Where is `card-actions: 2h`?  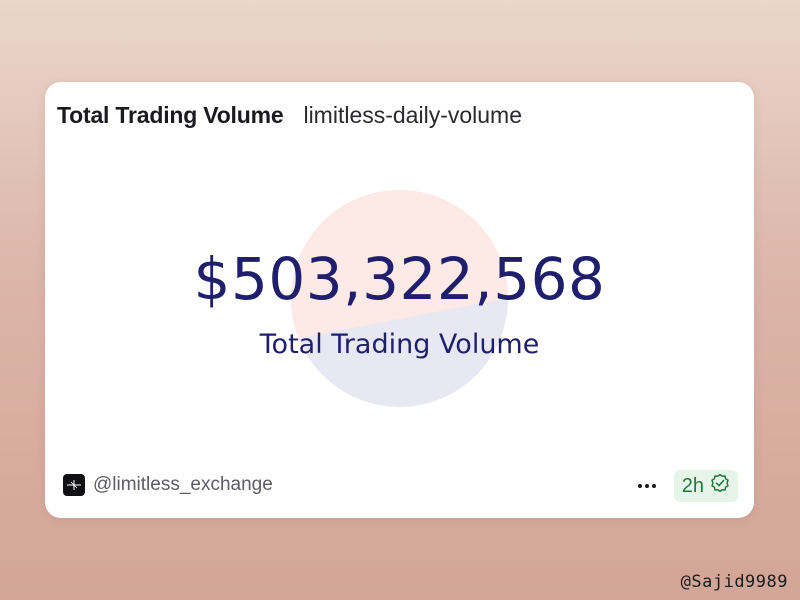 card-actions: 2h is located at coordinates (686, 486).